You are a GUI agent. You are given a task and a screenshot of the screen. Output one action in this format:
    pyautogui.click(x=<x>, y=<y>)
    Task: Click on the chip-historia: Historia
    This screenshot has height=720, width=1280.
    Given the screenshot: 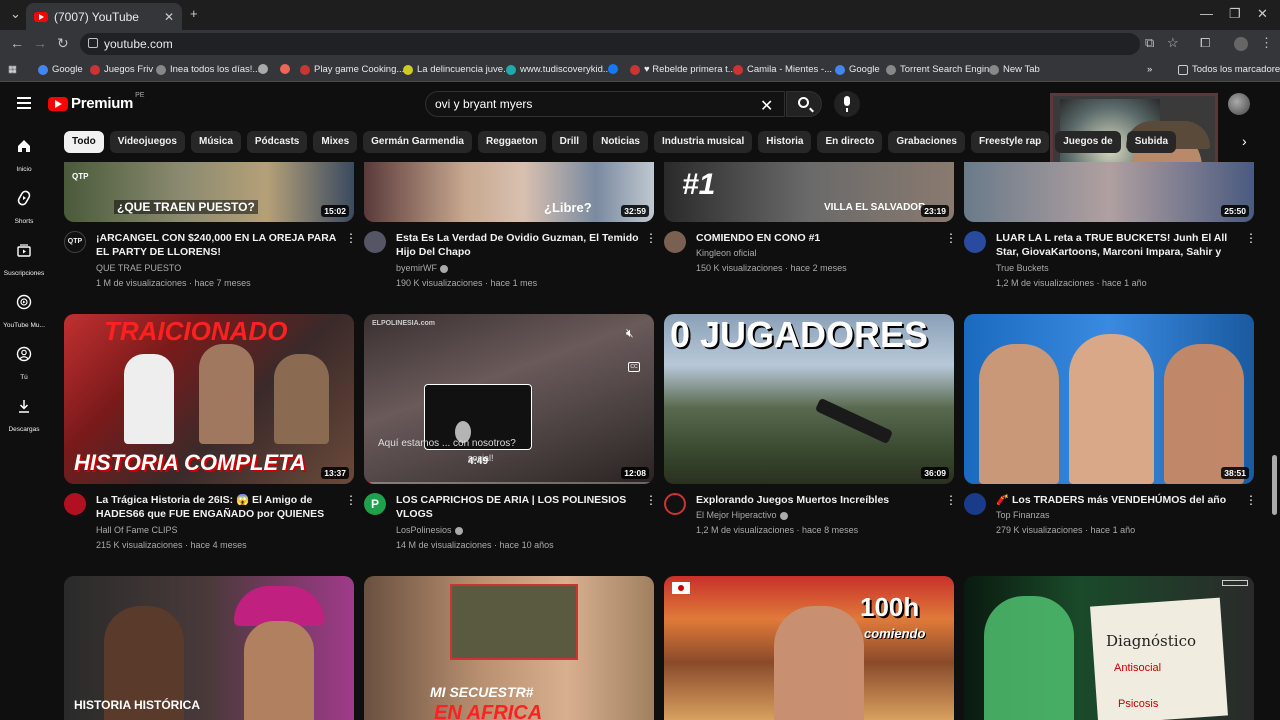 What is the action you would take?
    pyautogui.click(x=785, y=142)
    